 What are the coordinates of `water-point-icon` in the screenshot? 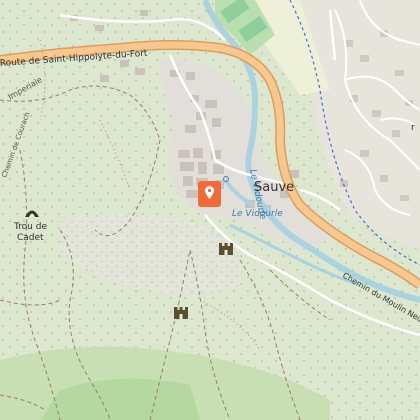 It's located at (226, 179).